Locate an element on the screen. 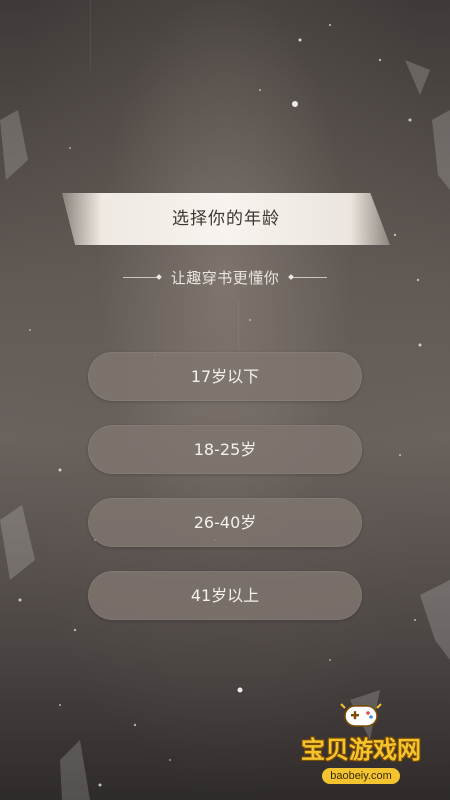 The height and width of the screenshot is (800, 450). age-option-under-17: 17岁以下 is located at coordinates (225, 376).